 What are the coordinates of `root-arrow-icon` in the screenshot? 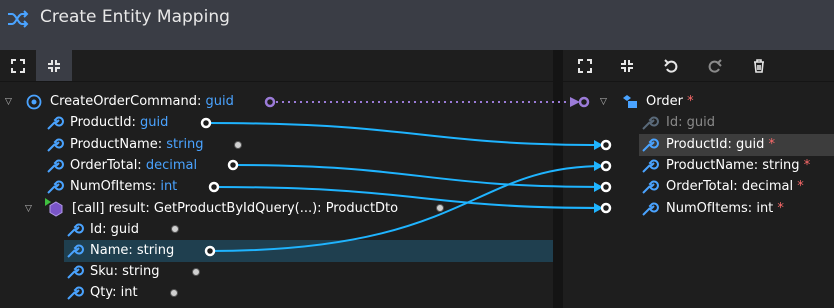 It's located at (575, 102).